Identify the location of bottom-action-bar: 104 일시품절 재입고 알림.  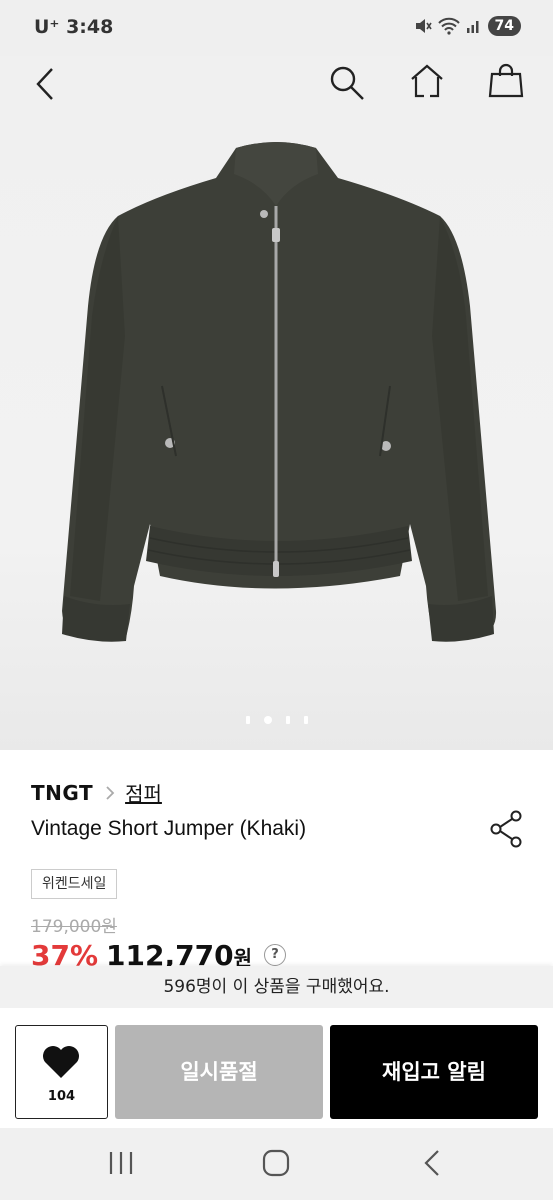
(276, 1068).